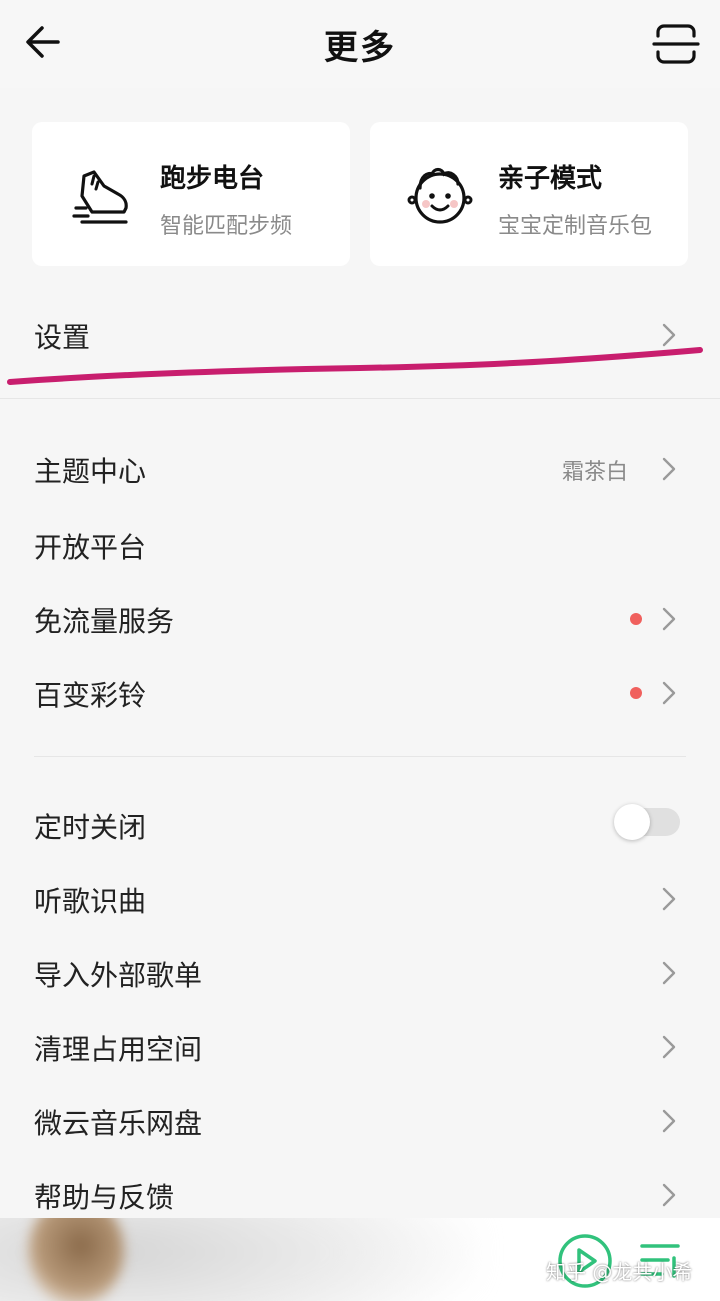 The width and height of the screenshot is (720, 1301). Describe the element at coordinates (360, 693) in the screenshot. I see `ringtone-row: 百变彩铃` at that location.